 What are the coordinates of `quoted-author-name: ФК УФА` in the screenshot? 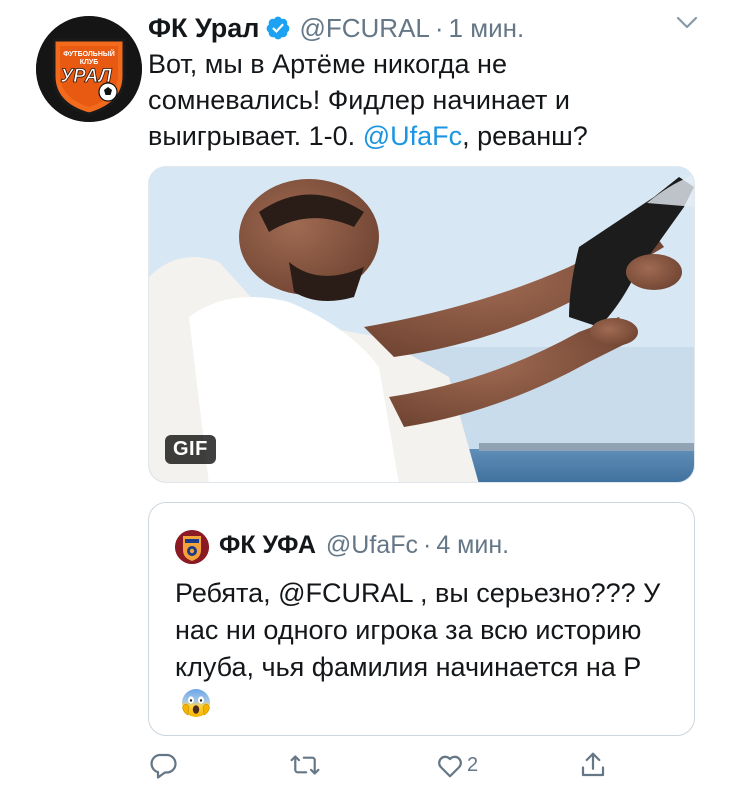 It's located at (267, 545).